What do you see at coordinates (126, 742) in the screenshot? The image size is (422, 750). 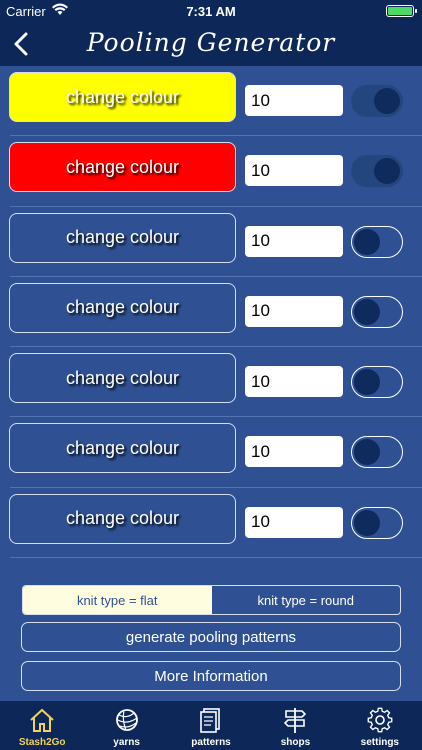 I see `tab-label: yarns` at bounding box center [126, 742].